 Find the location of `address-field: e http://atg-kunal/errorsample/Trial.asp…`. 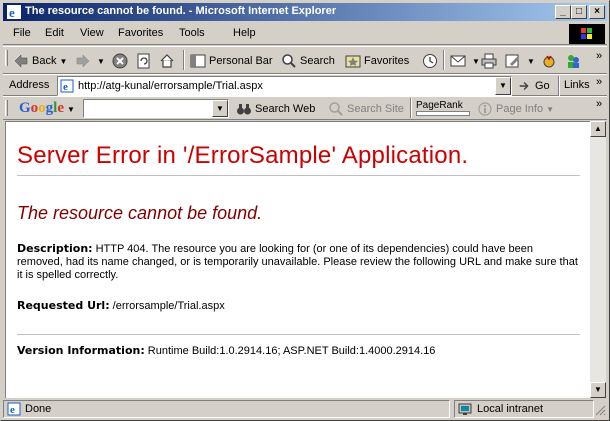

address-field: e http://atg-kunal/errorsample/Trial.asp… is located at coordinates (284, 86).